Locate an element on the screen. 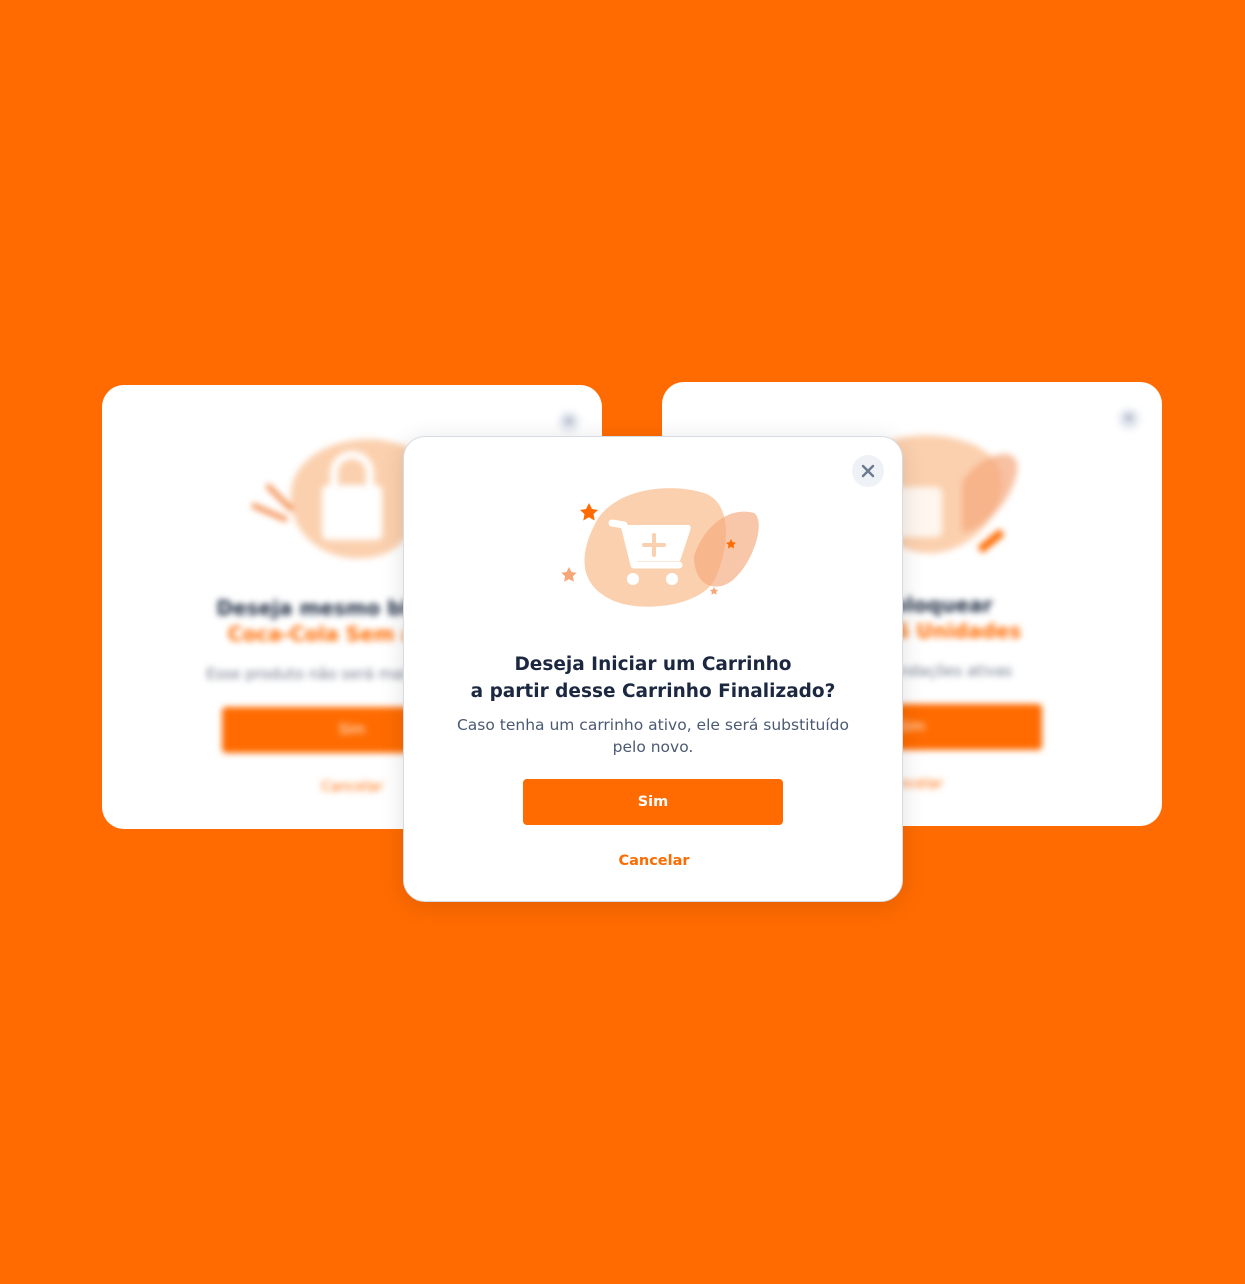 Image resolution: width=1245 pixels, height=1284 pixels. cart-plus-icon is located at coordinates (660, 547).